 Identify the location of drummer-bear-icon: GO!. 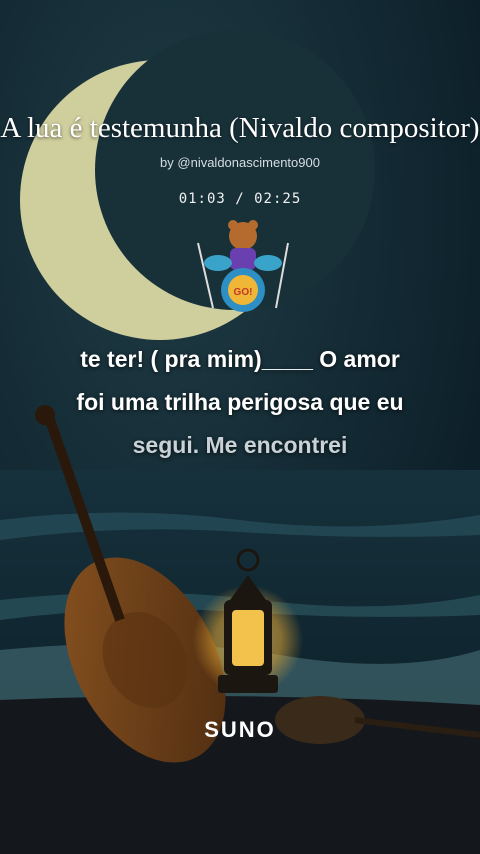
(243, 266).